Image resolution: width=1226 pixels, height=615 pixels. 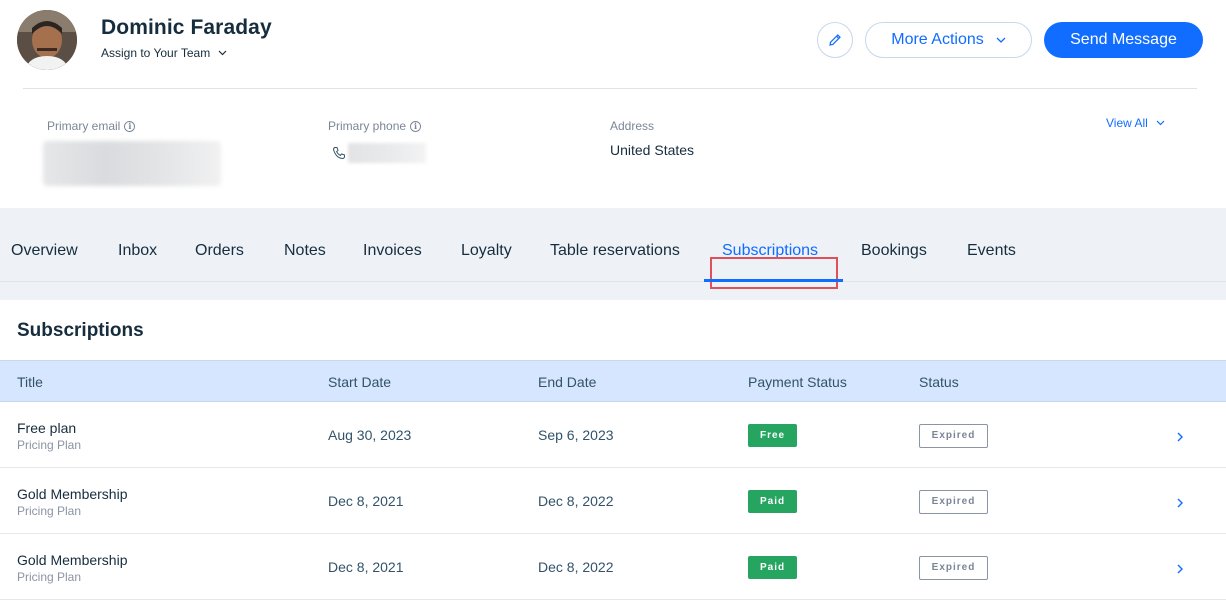 What do you see at coordinates (186, 27) in the screenshot?
I see `contact-name: Dominic Faraday` at bounding box center [186, 27].